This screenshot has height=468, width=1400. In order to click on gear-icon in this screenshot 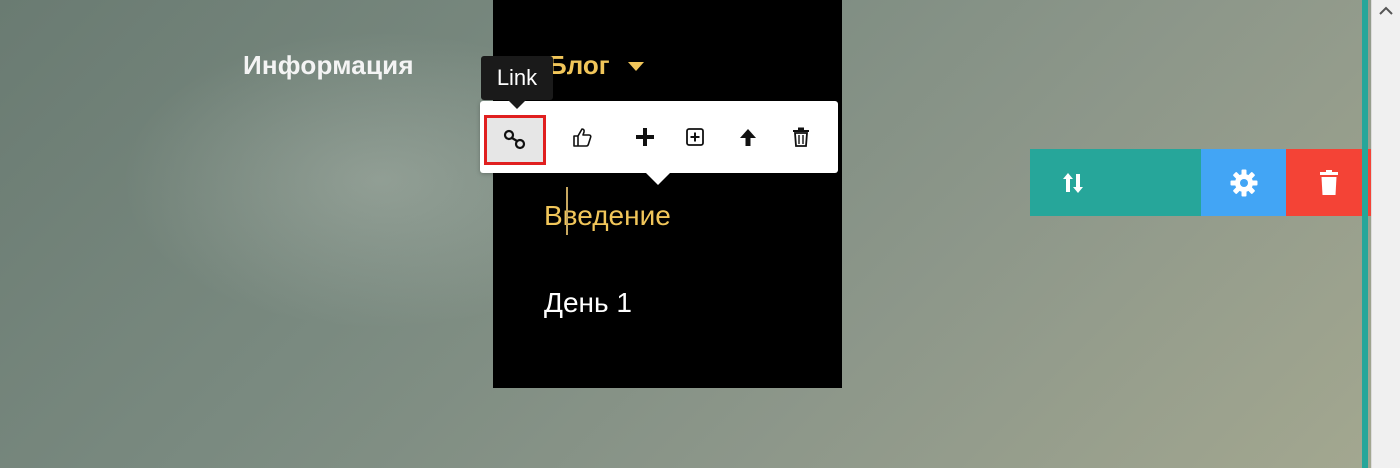, I will do `click(1243, 182)`.